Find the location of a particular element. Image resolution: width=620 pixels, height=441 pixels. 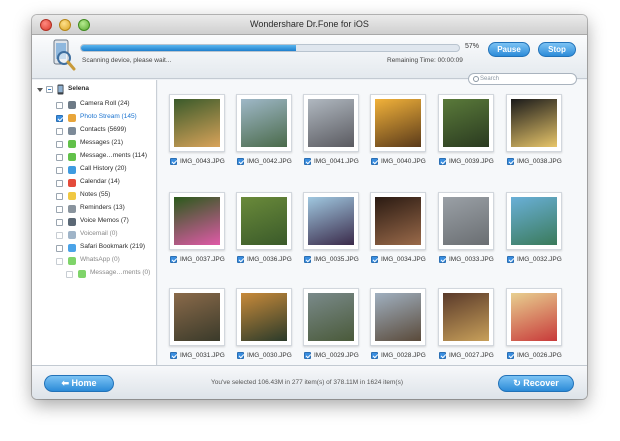

photo-stream-icon is located at coordinates (72, 118).